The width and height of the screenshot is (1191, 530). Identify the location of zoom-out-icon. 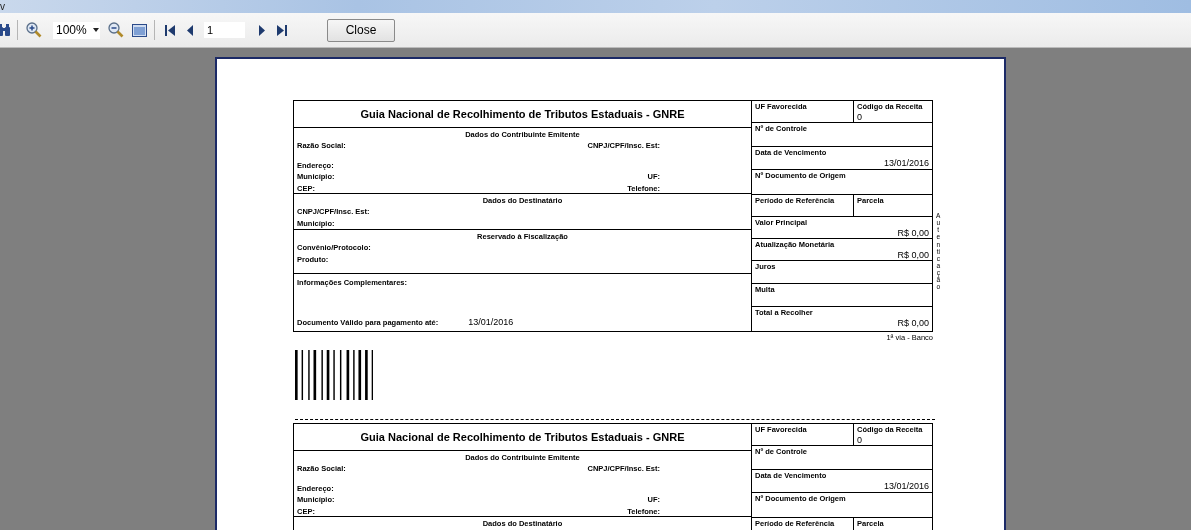
(116, 30).